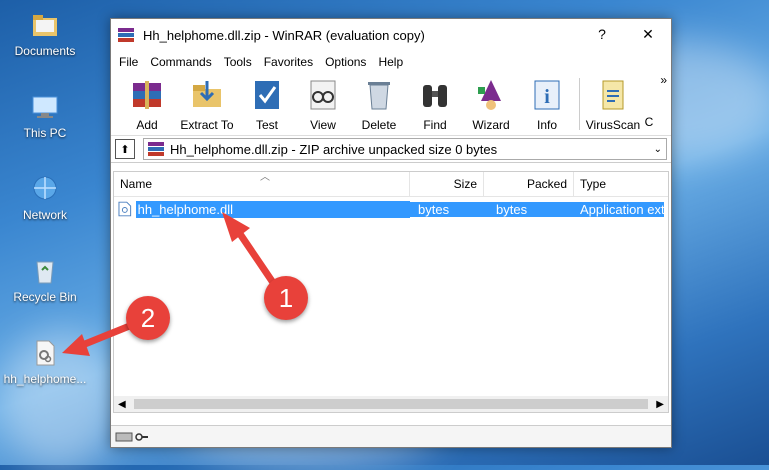 This screenshot has width=769, height=470. Describe the element at coordinates (99, 338) in the screenshot. I see `arrow-2-icon` at that location.